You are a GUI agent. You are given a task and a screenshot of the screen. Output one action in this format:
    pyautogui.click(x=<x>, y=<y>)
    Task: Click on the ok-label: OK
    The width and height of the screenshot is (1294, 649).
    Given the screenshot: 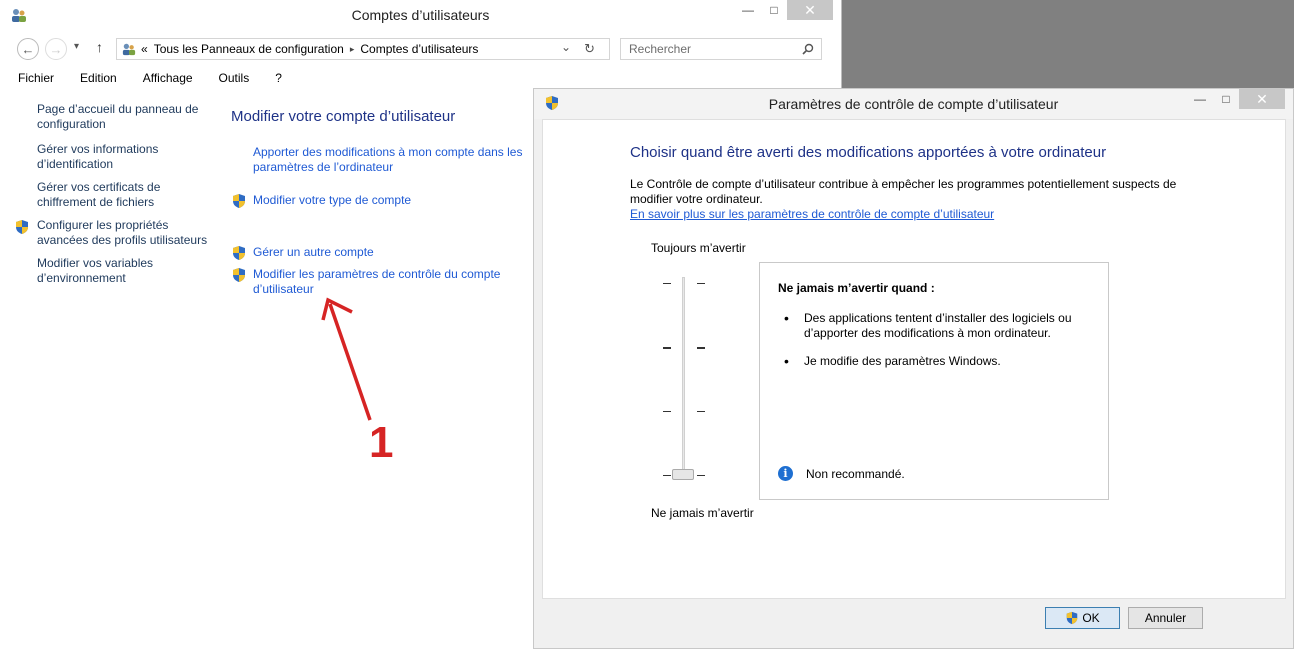 What is the action you would take?
    pyautogui.click(x=1091, y=618)
    